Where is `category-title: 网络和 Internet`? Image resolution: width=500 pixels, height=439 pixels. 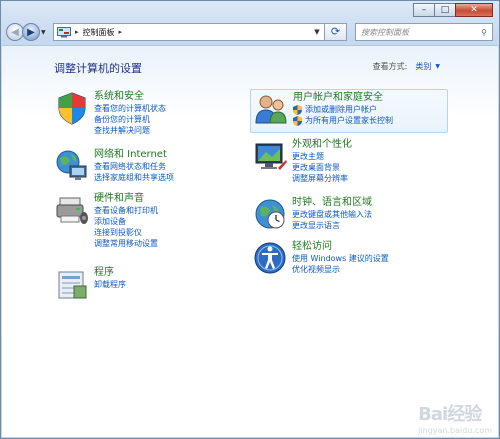
category-title: 网络和 Internet is located at coordinates (134, 154).